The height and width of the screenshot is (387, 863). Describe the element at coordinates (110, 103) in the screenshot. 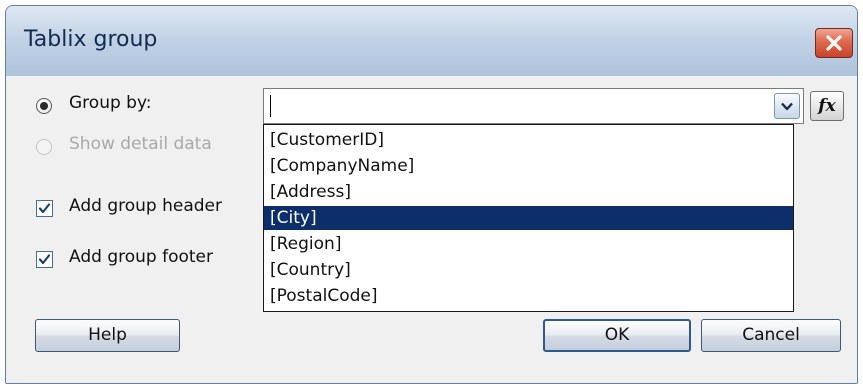

I see `group-by-label: Group by:` at that location.